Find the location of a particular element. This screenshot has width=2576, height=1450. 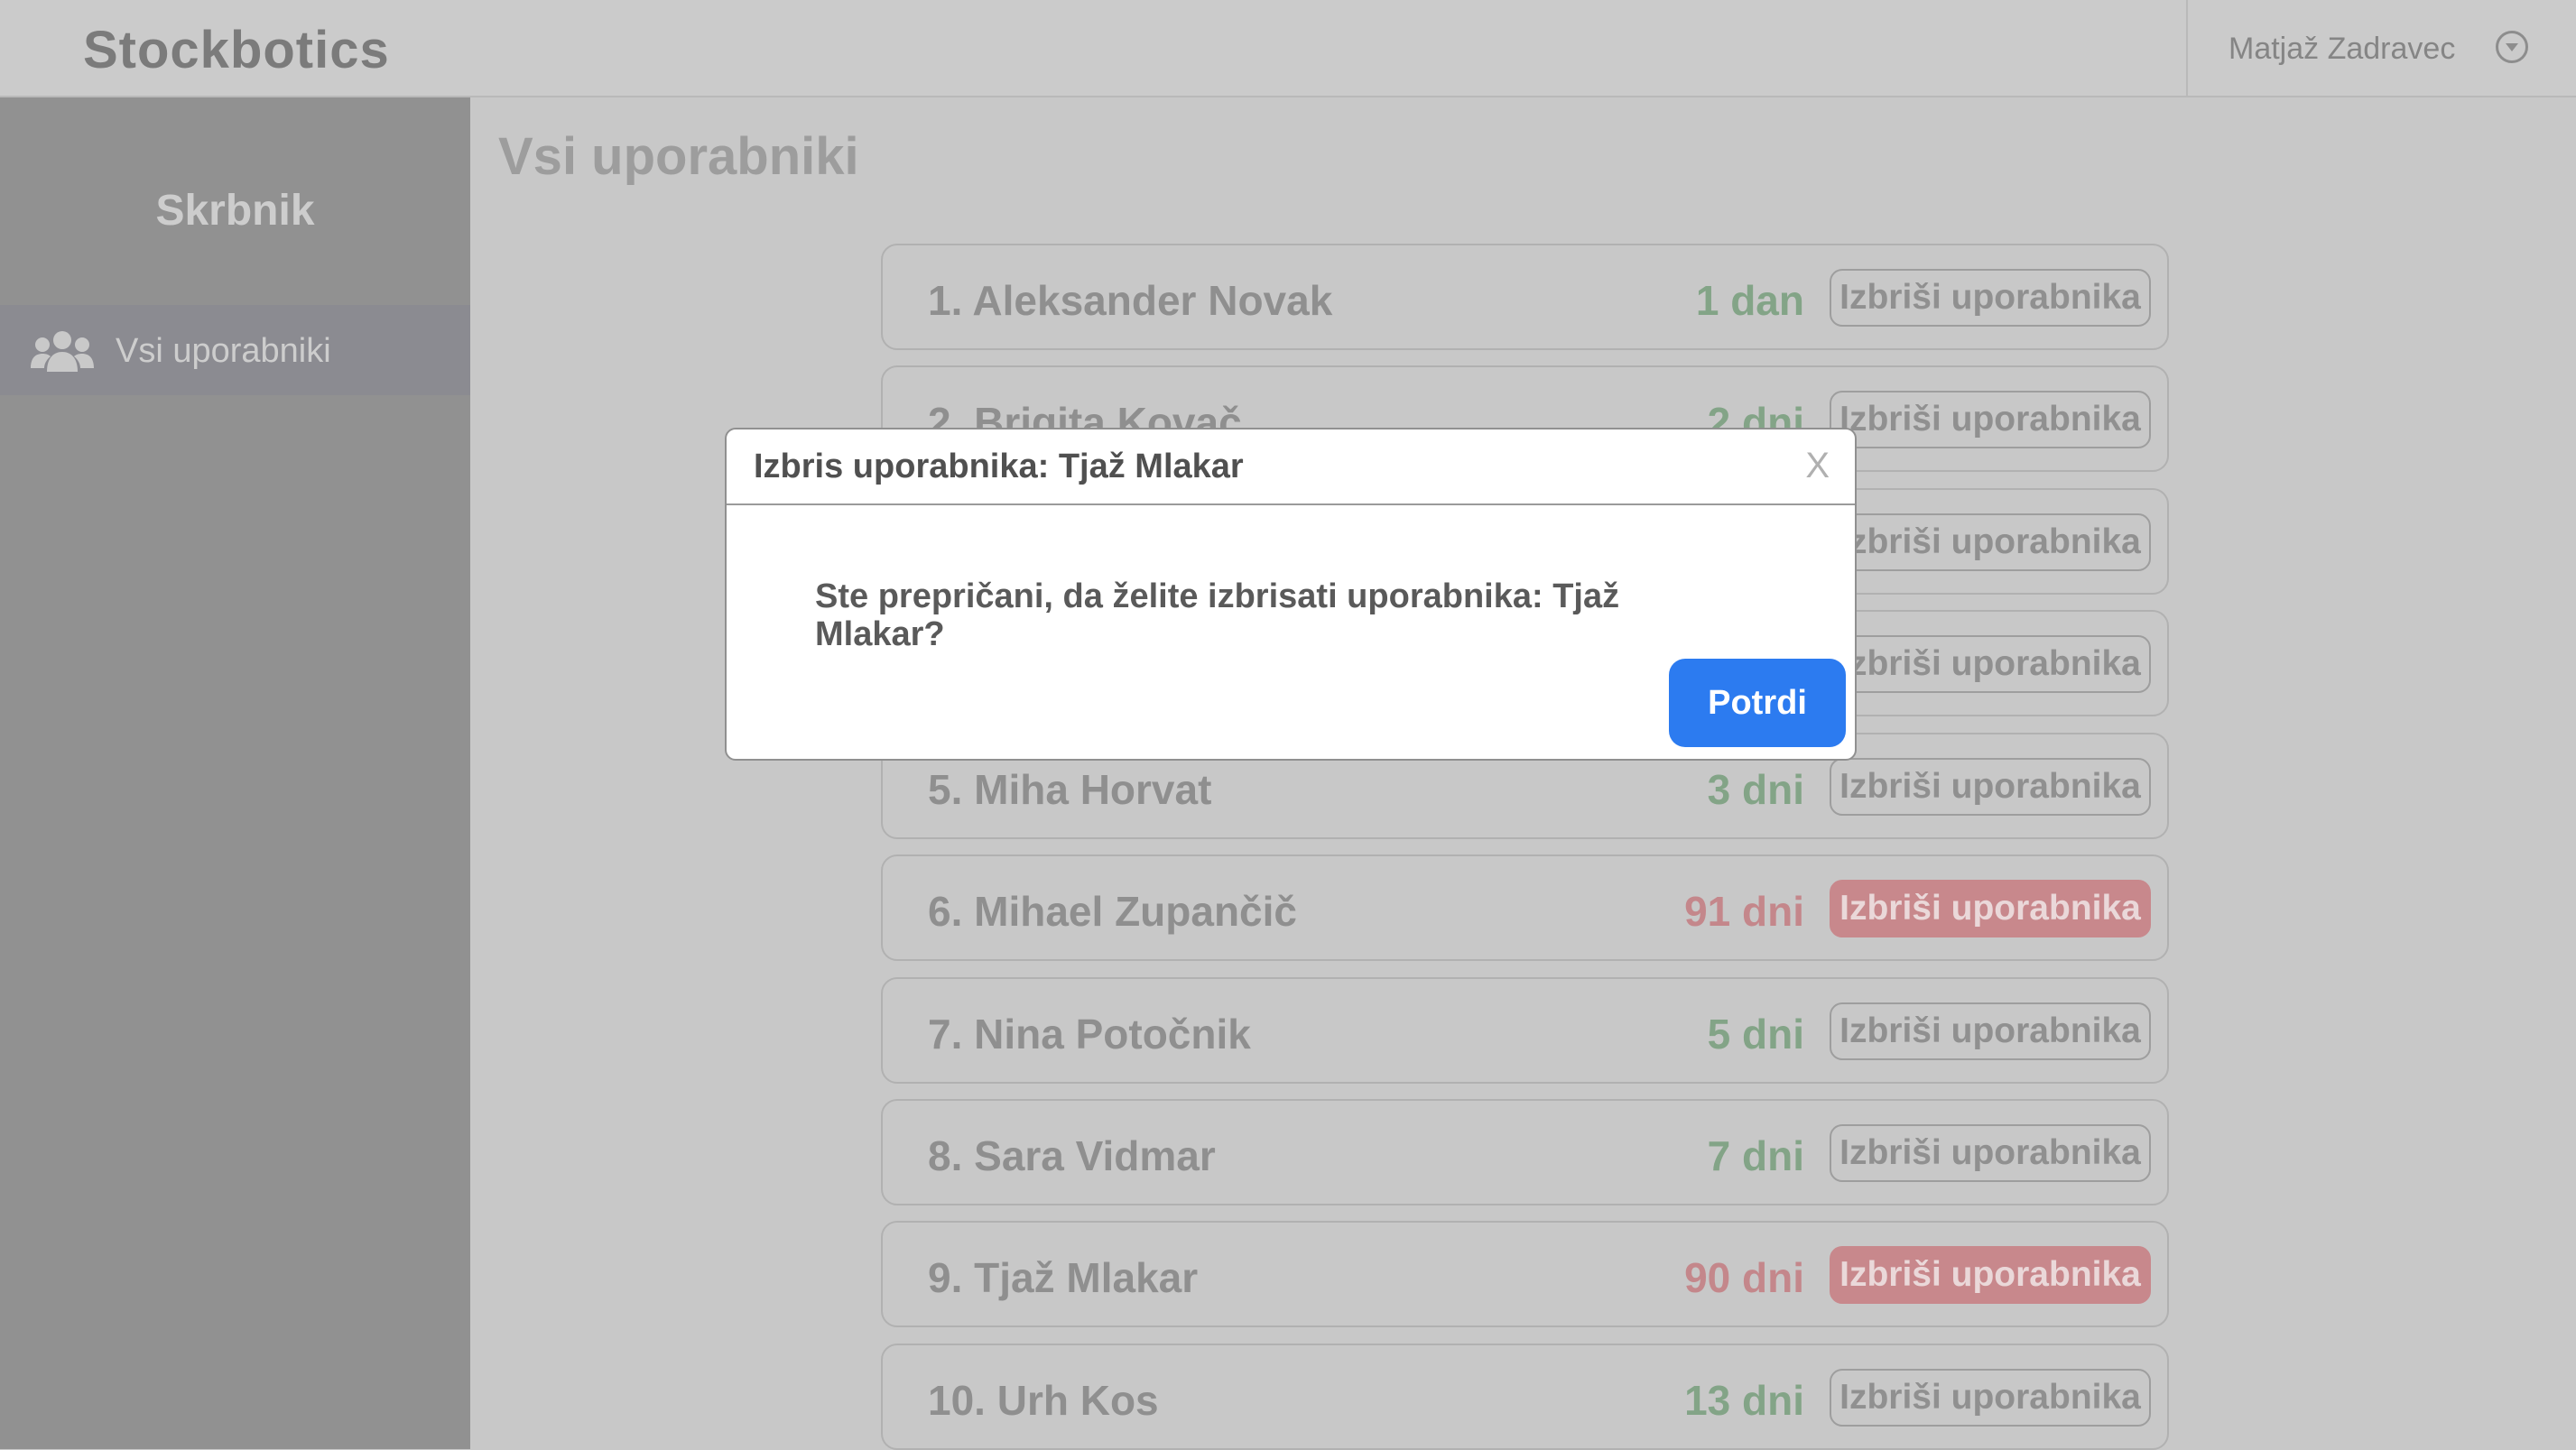

user-row-days: 5 dni is located at coordinates (1755, 1034).